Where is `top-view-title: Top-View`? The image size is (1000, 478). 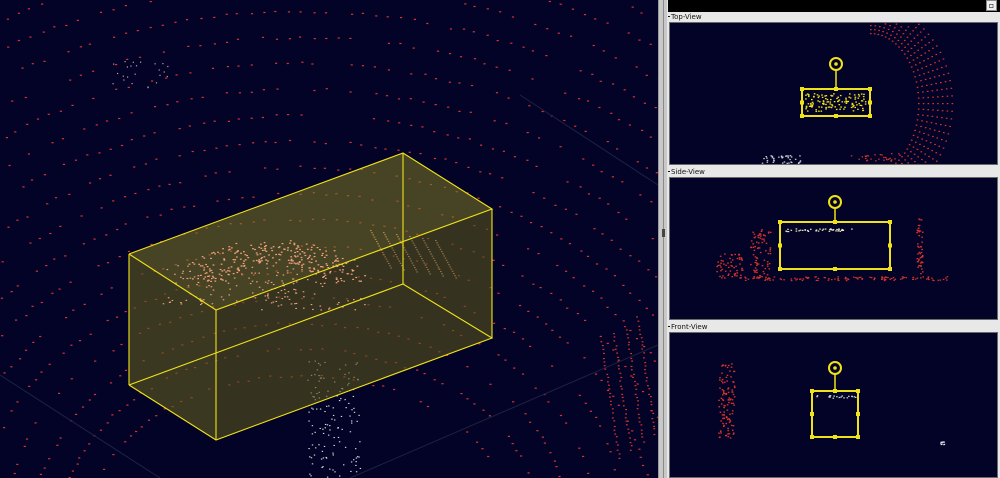
top-view-title: Top-View is located at coordinates (685, 17).